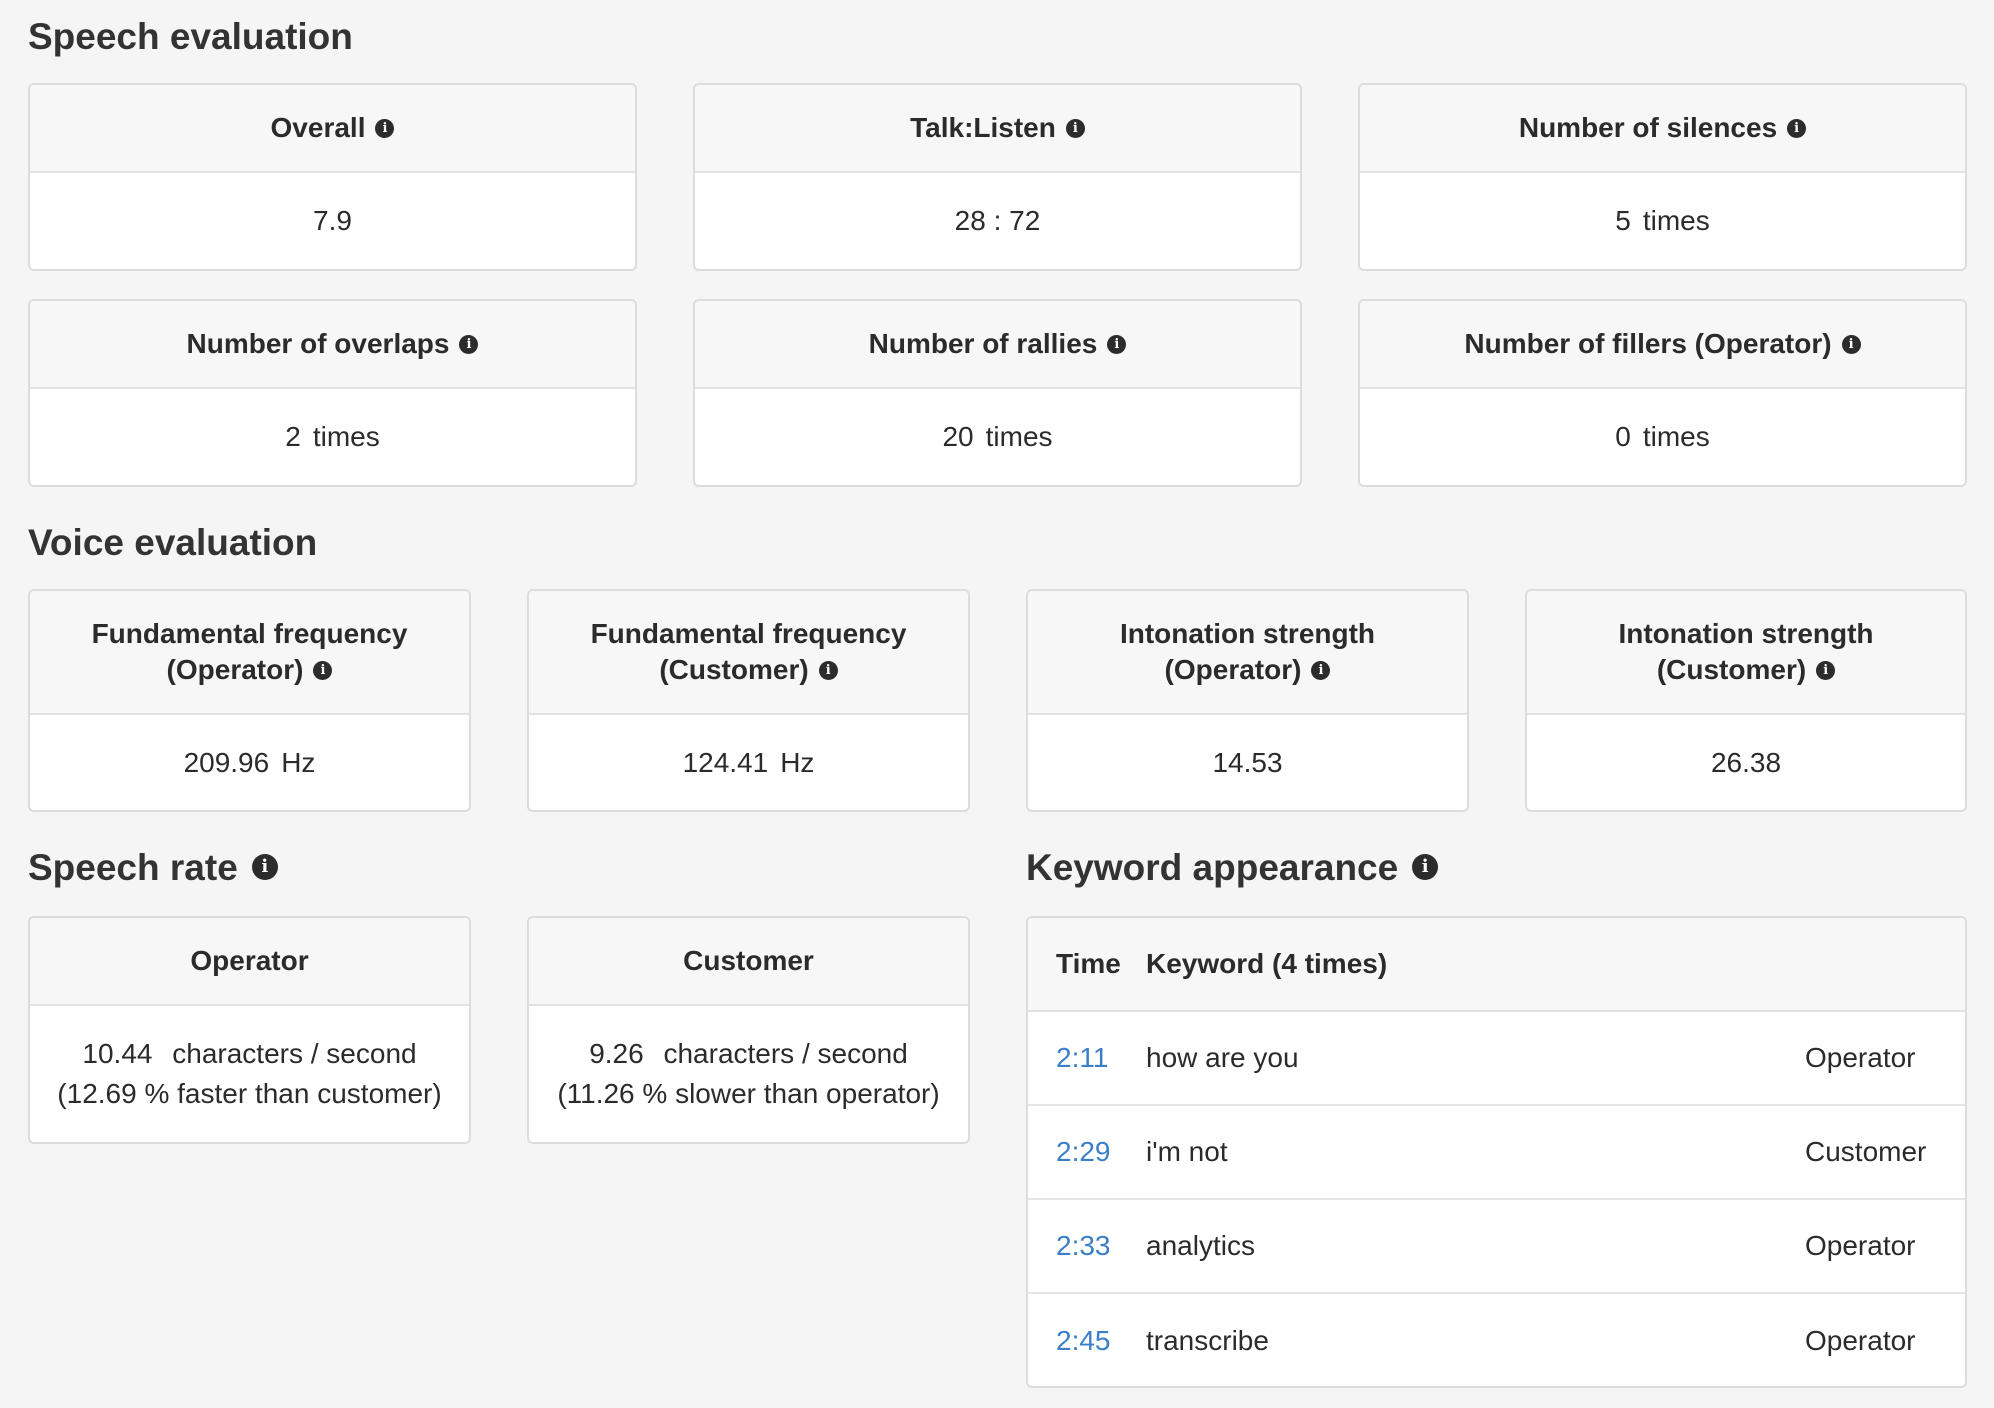 The image size is (1994, 1408). I want to click on rate-line: 9.26 characters / second, so click(748, 1054).